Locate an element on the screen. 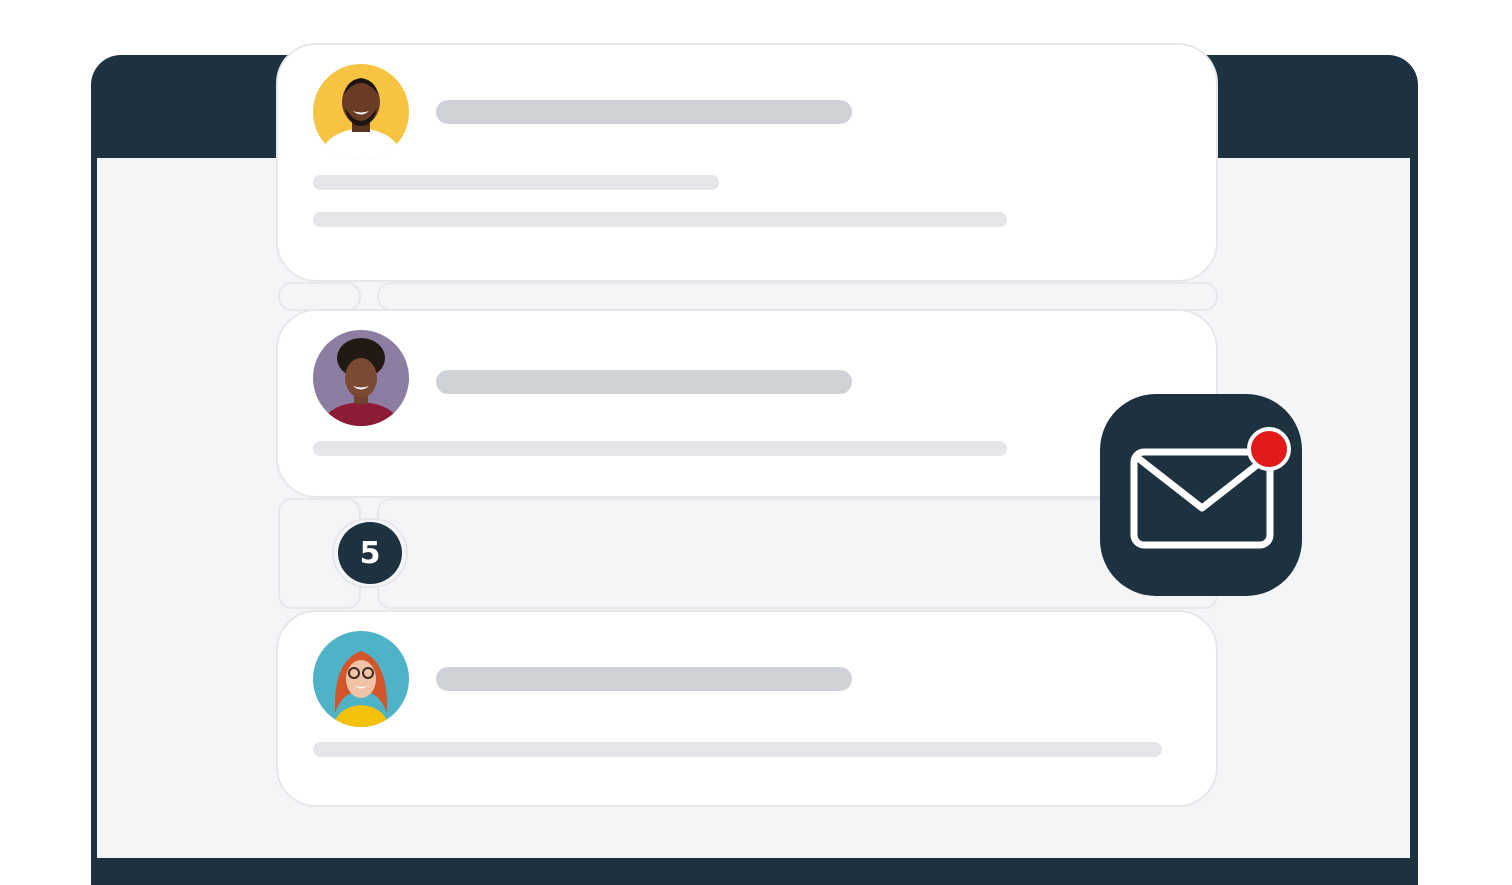 Image resolution: width=1512 pixels, height=885 pixels. notification-dot-icon is located at coordinates (1269, 449).